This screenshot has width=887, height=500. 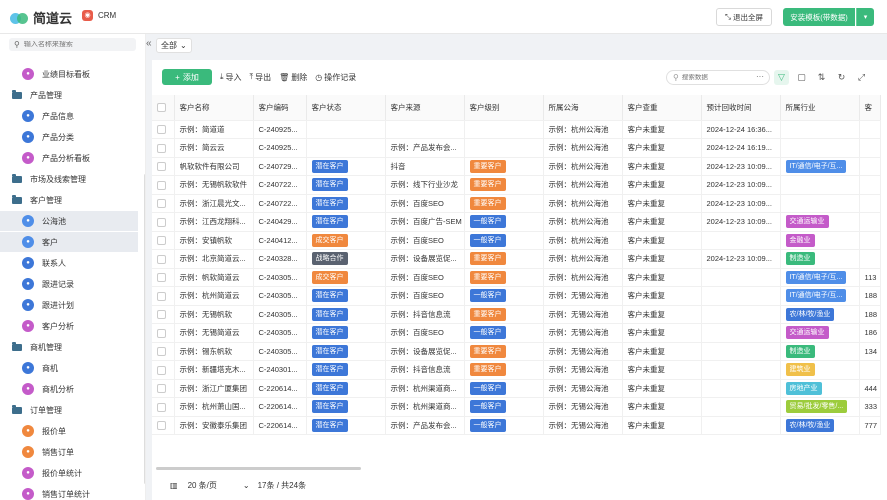 I want to click on view-filter: 全部 ⌄, so click(x=174, y=45).